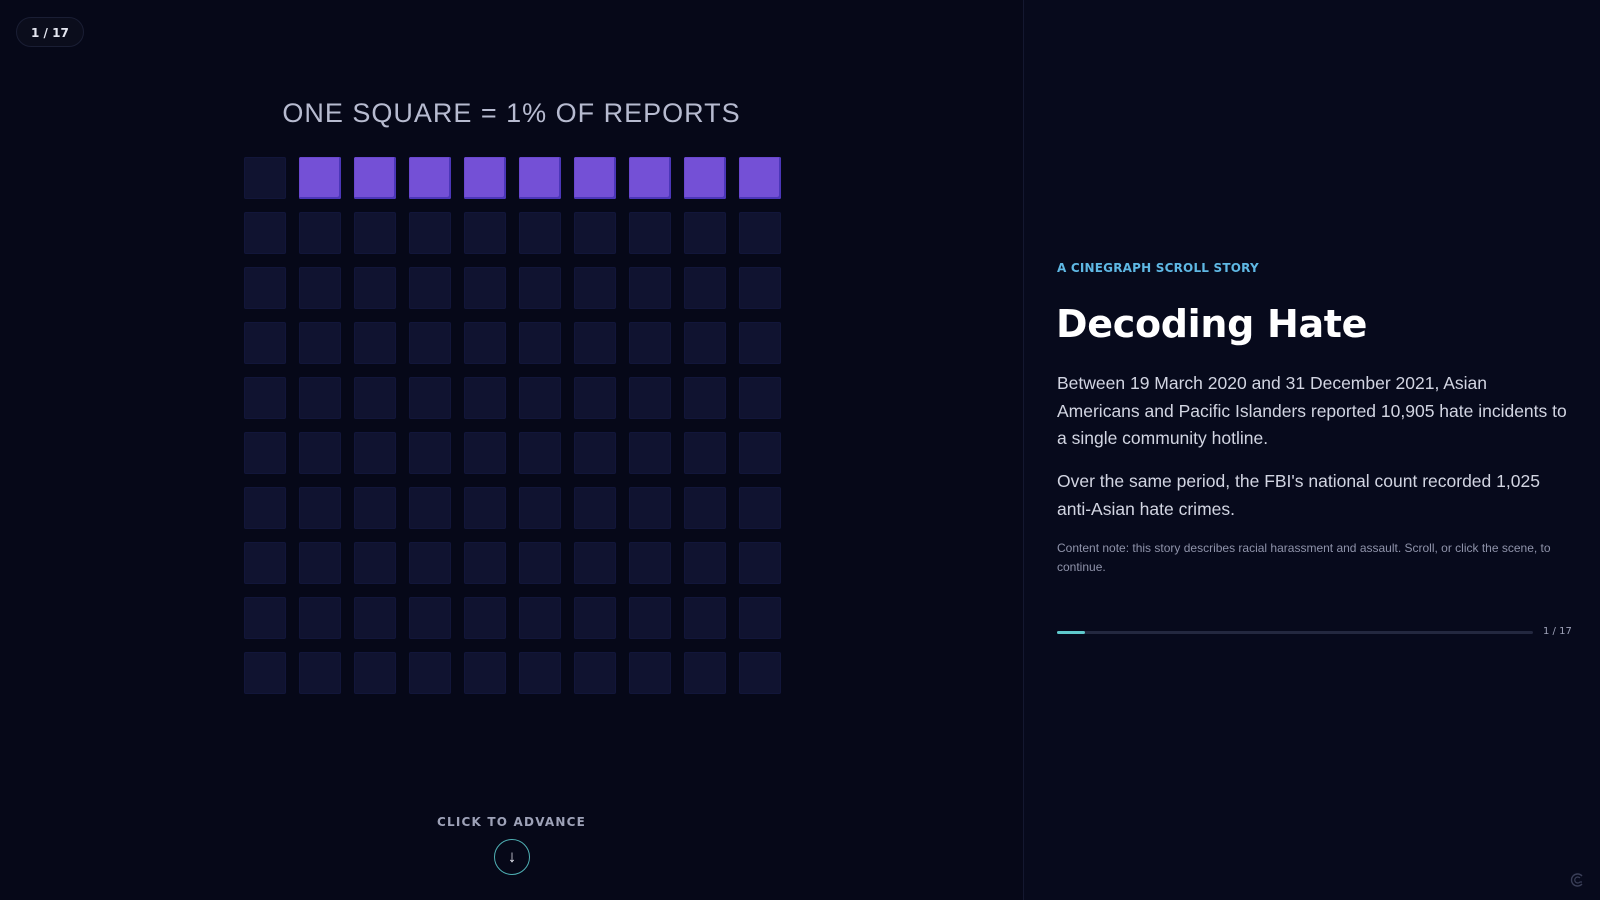  What do you see at coordinates (1158, 268) in the screenshot?
I see `story-kicker: A CINEGRAPH SCROLL STORY` at bounding box center [1158, 268].